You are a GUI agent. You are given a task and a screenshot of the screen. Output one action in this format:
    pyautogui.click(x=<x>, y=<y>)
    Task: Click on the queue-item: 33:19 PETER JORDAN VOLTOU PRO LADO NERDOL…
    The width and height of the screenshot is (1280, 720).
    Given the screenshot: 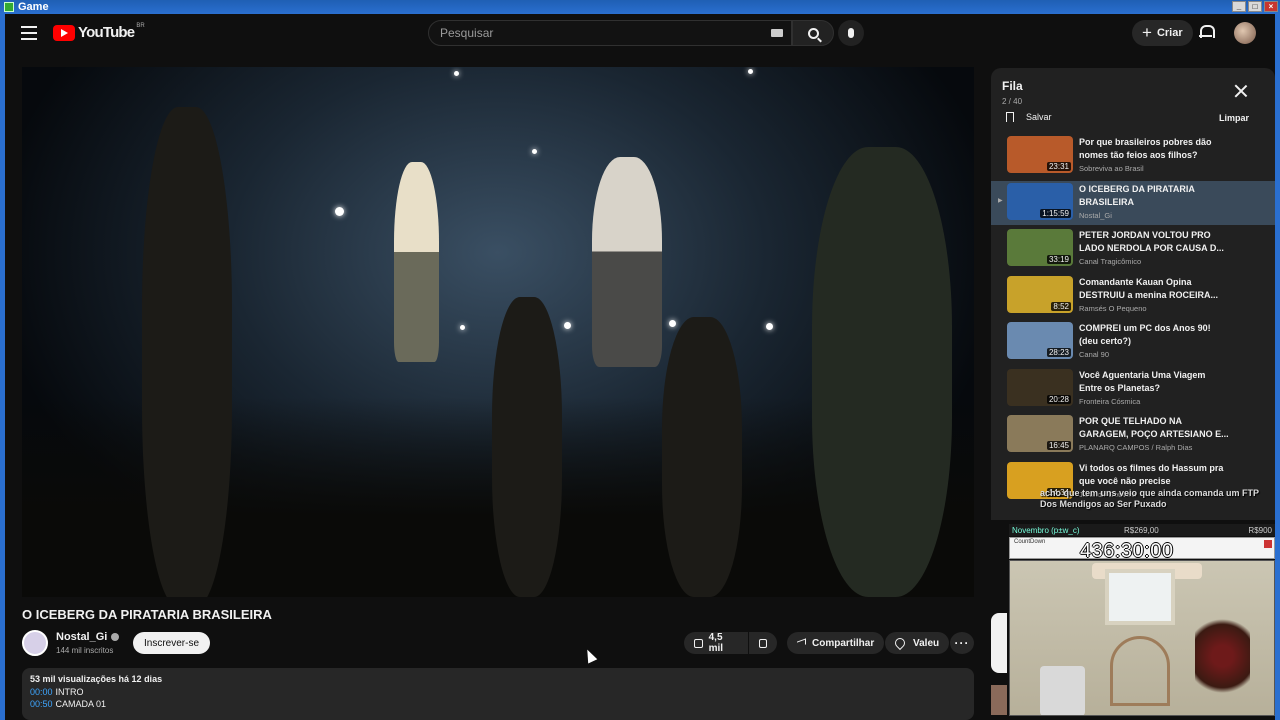 What is the action you would take?
    pyautogui.click(x=1133, y=249)
    